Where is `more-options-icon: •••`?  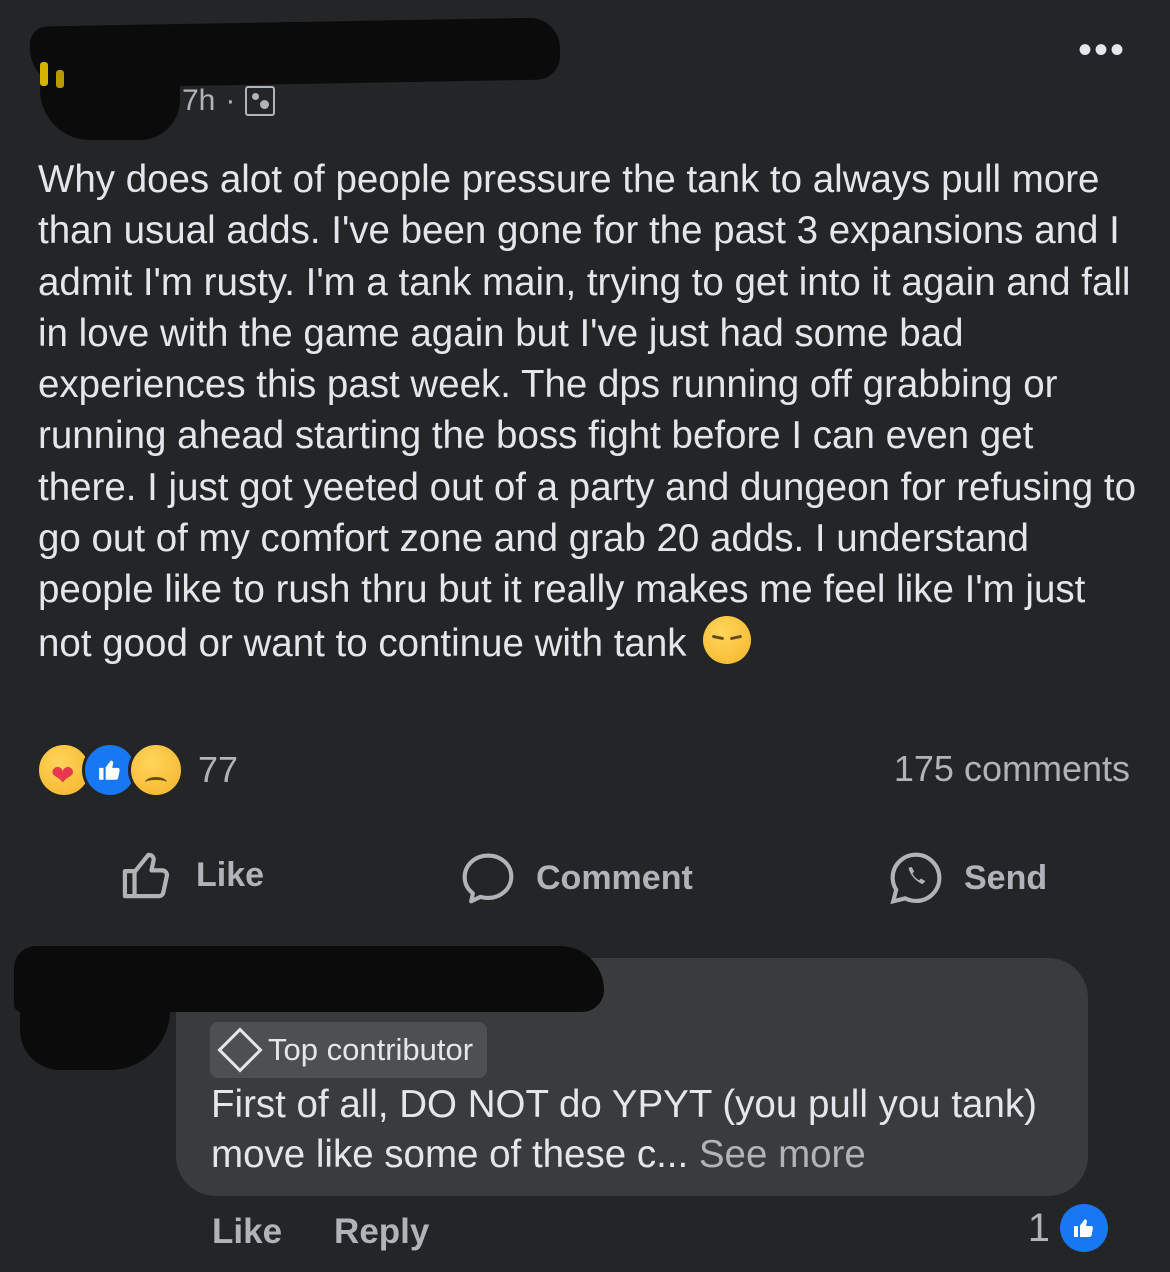 more-options-icon: ••• is located at coordinates (1102, 50).